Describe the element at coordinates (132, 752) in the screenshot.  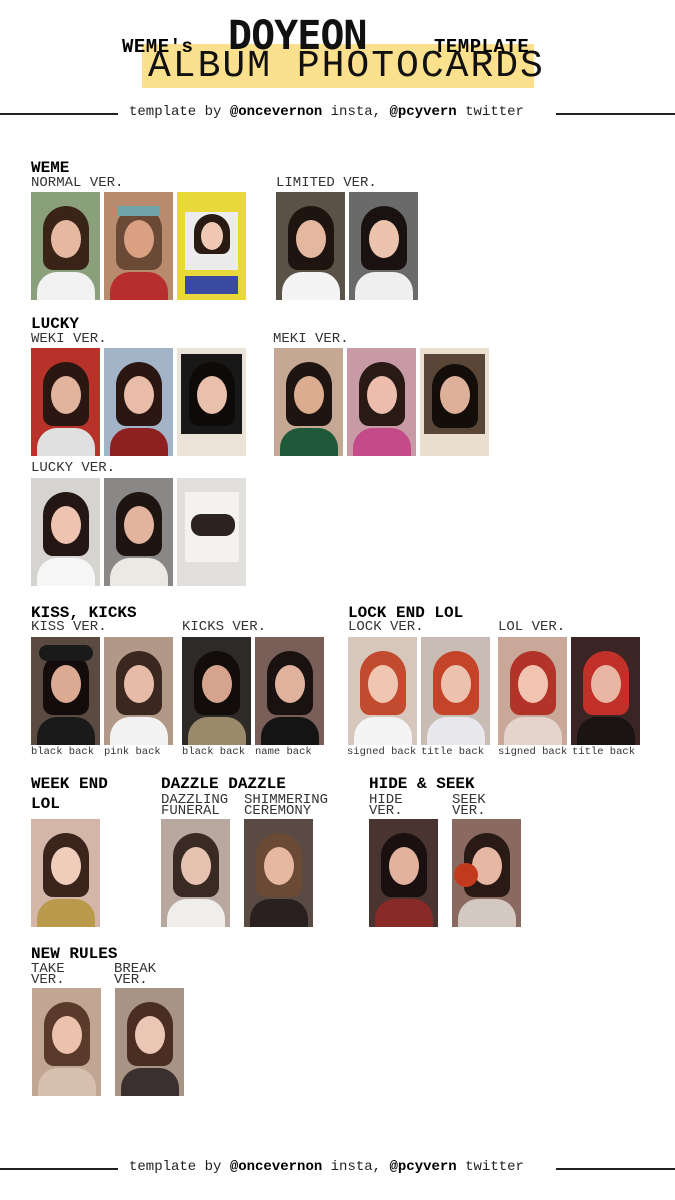
I see `card-caption: pink back` at that location.